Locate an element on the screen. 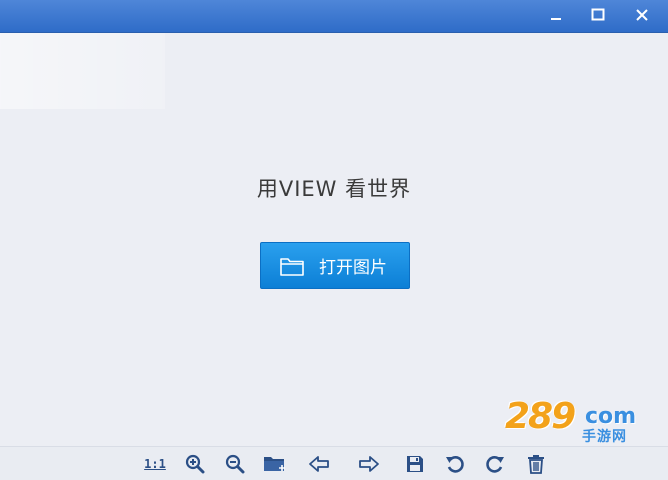 Image resolution: width=668 pixels, height=480 pixels. watermark-number: 289 is located at coordinates (540, 416).